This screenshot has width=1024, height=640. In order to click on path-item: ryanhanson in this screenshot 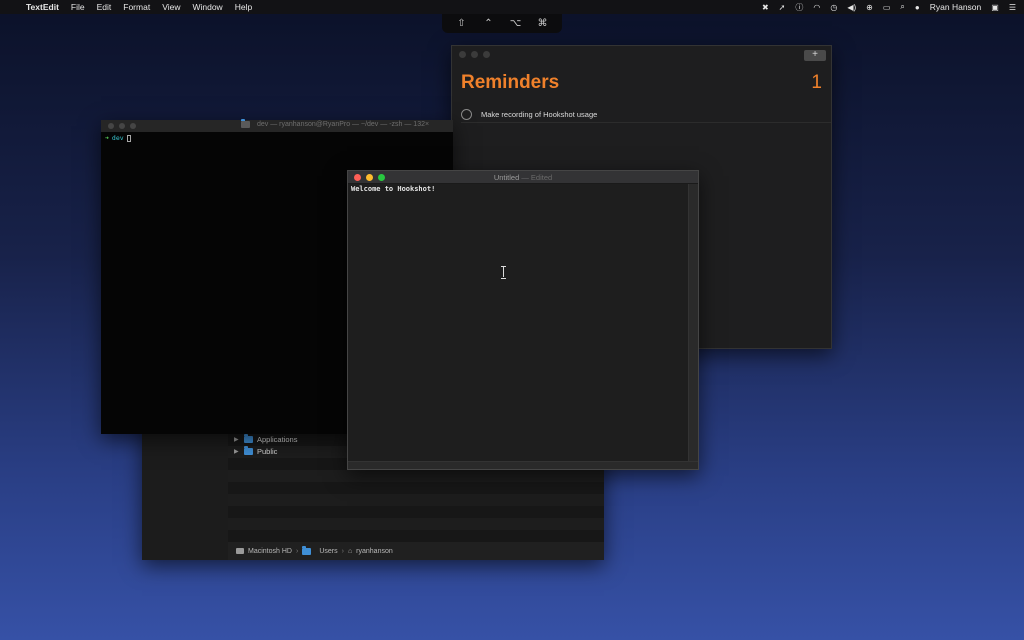, I will do `click(374, 551)`.